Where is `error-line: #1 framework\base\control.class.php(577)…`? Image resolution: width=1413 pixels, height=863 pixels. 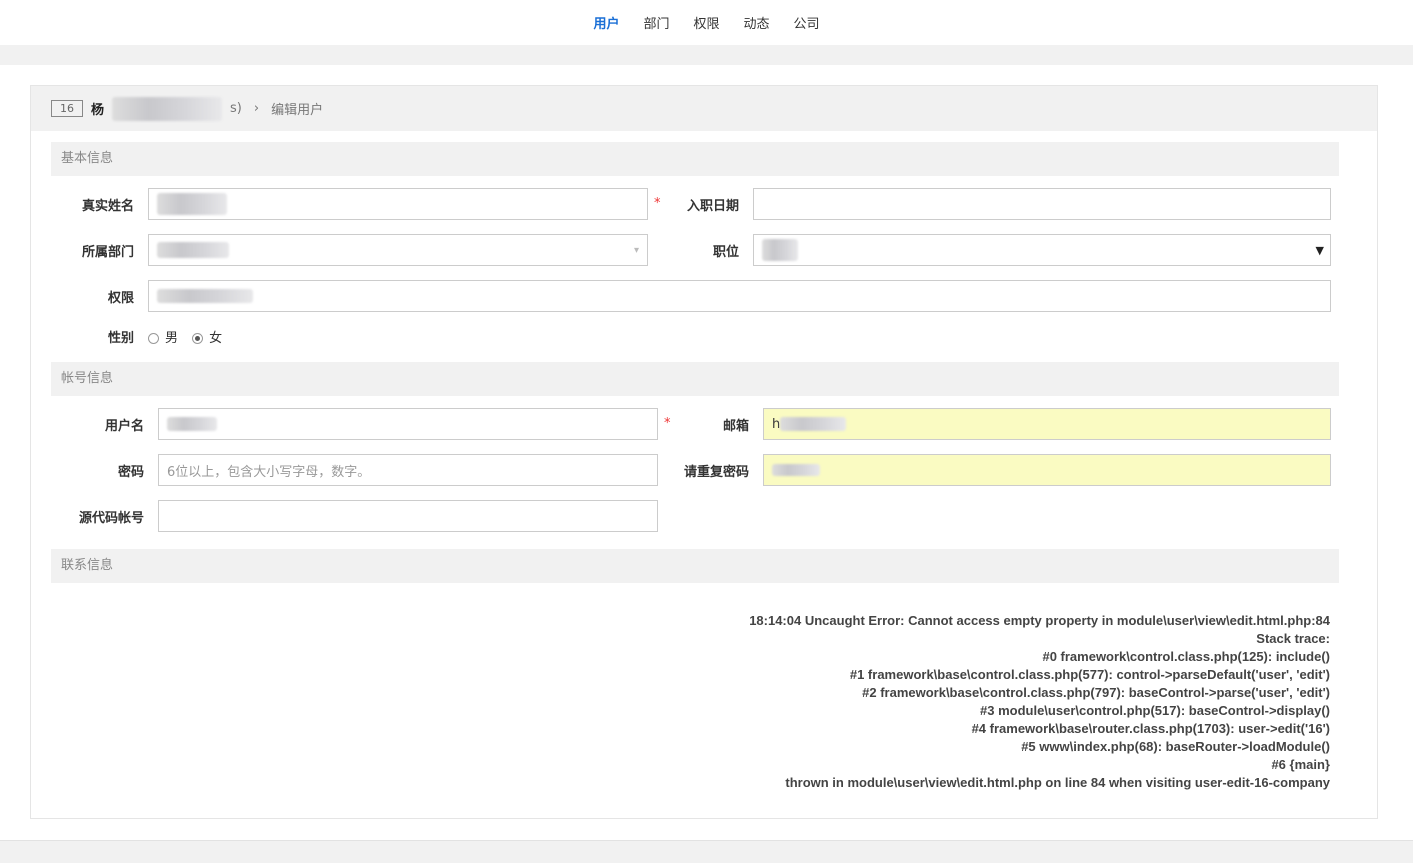
error-line: #1 framework\base\control.class.php(577)… is located at coordinates (1089, 674).